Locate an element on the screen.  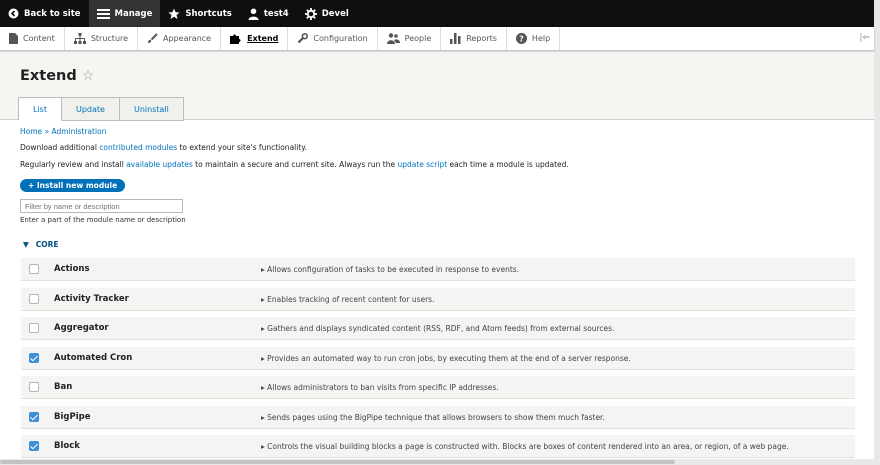
primary-tabs: List Update Uninstall is located at coordinates (101, 109).